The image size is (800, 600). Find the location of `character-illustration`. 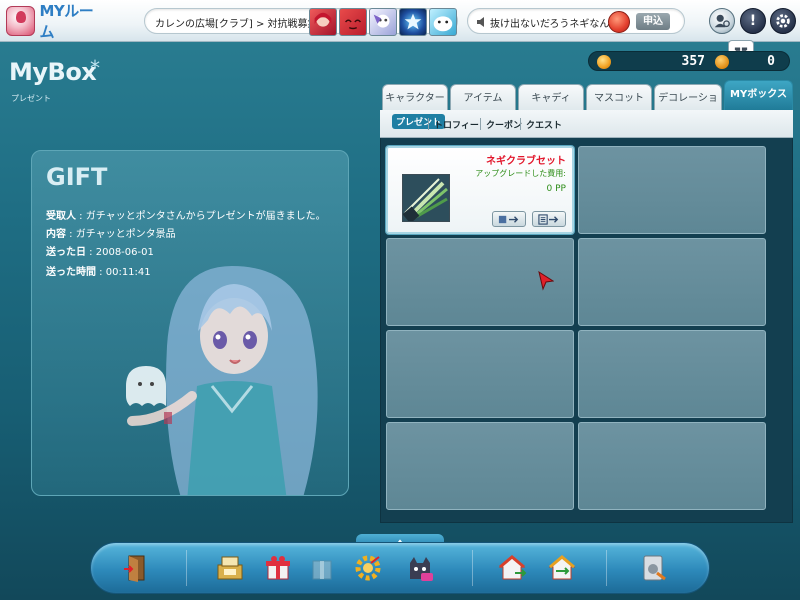

character-illustration is located at coordinates (222, 380).